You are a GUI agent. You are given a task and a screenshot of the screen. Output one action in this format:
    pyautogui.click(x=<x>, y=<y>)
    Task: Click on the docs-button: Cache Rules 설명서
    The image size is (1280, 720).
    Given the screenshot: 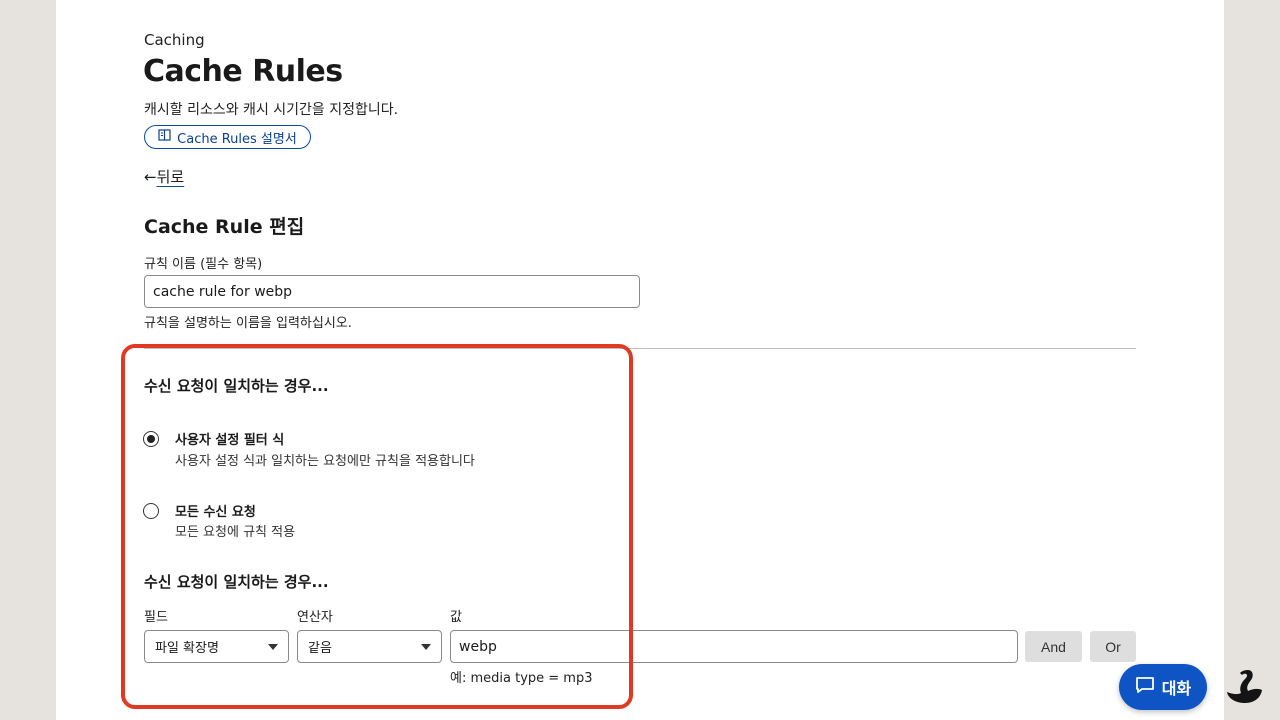 What is the action you would take?
    pyautogui.click(x=227, y=137)
    